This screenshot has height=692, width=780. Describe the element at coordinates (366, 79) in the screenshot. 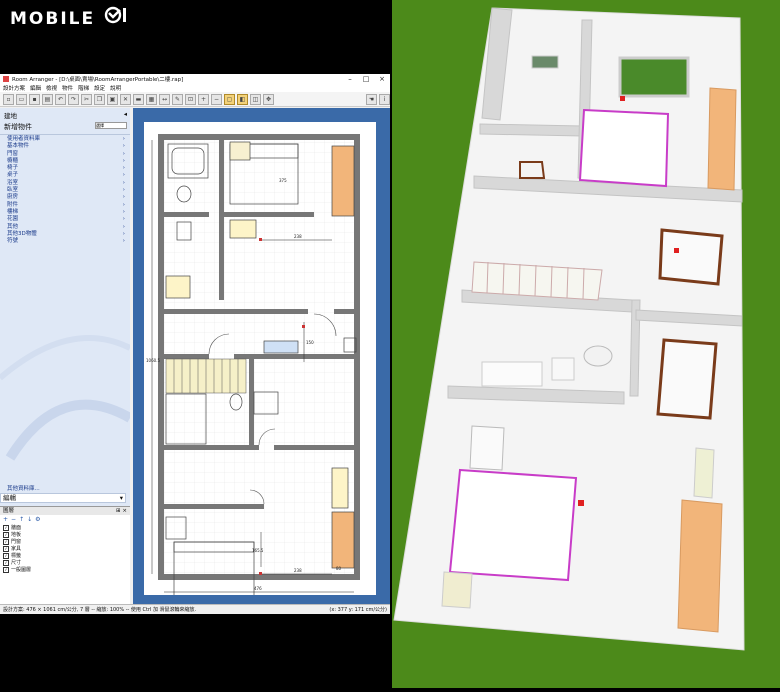

I see `maximize-button: □` at that location.